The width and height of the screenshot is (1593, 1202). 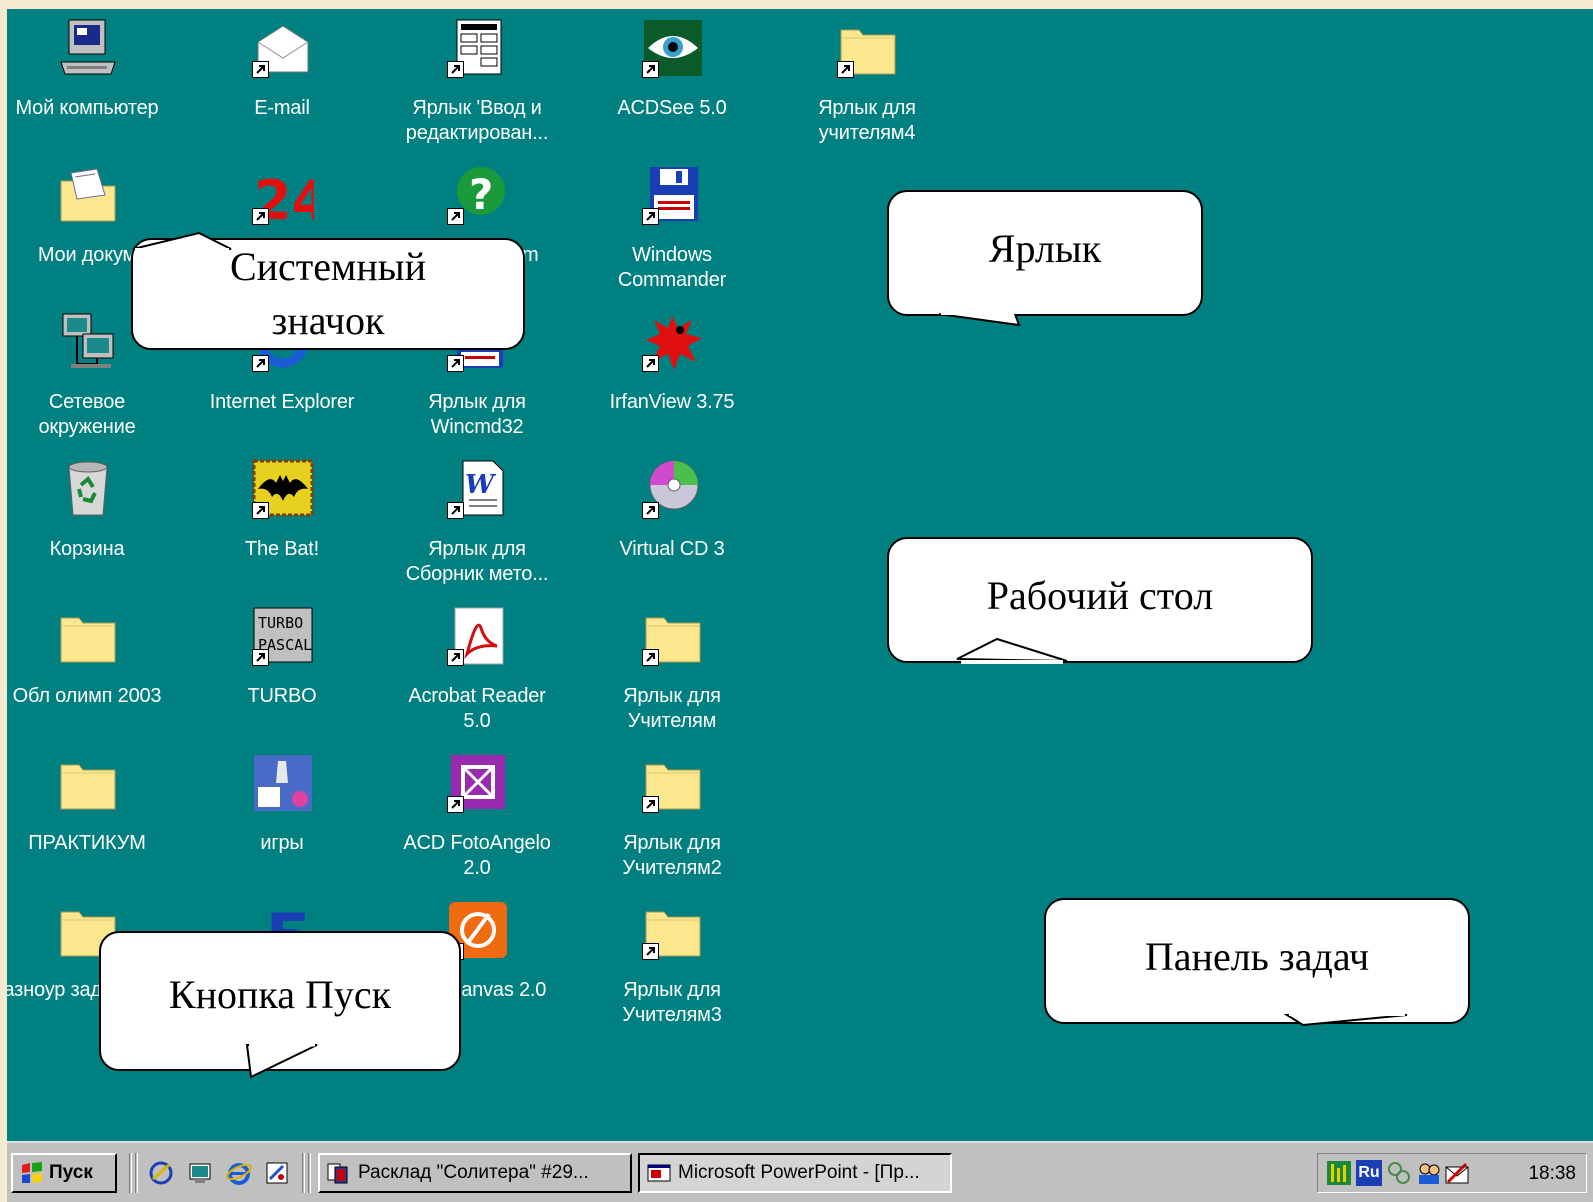 What do you see at coordinates (161, 1173) in the screenshot?
I see `outlook-express-icon` at bounding box center [161, 1173].